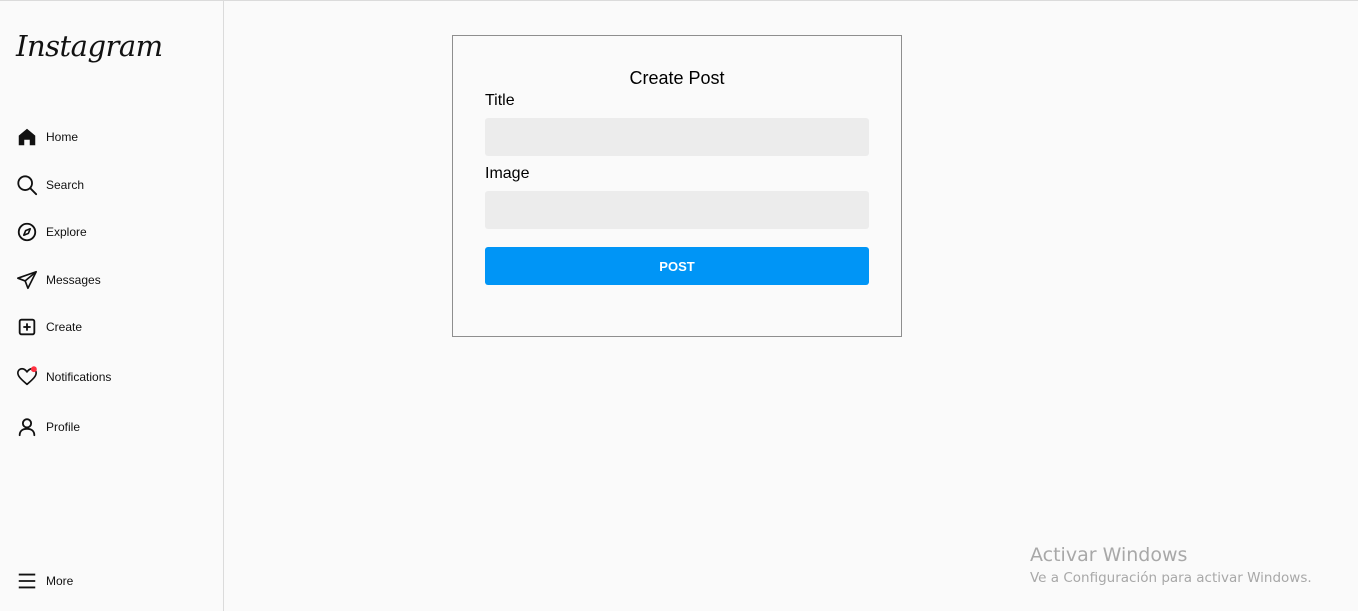 This screenshot has width=1358, height=611. What do you see at coordinates (27, 427) in the screenshot?
I see `user-icon` at bounding box center [27, 427].